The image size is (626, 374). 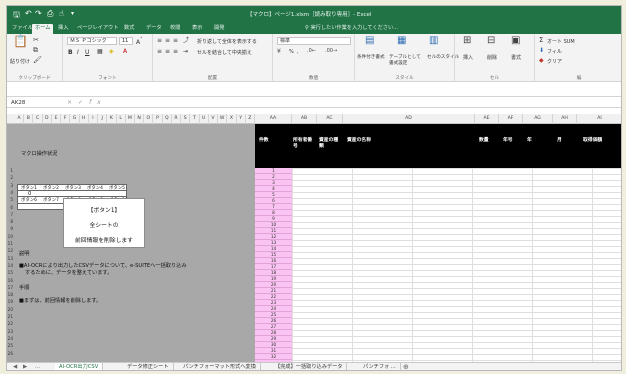 What do you see at coordinates (185, 51) in the screenshot?
I see `indent-icon: ⇥` at bounding box center [185, 51].